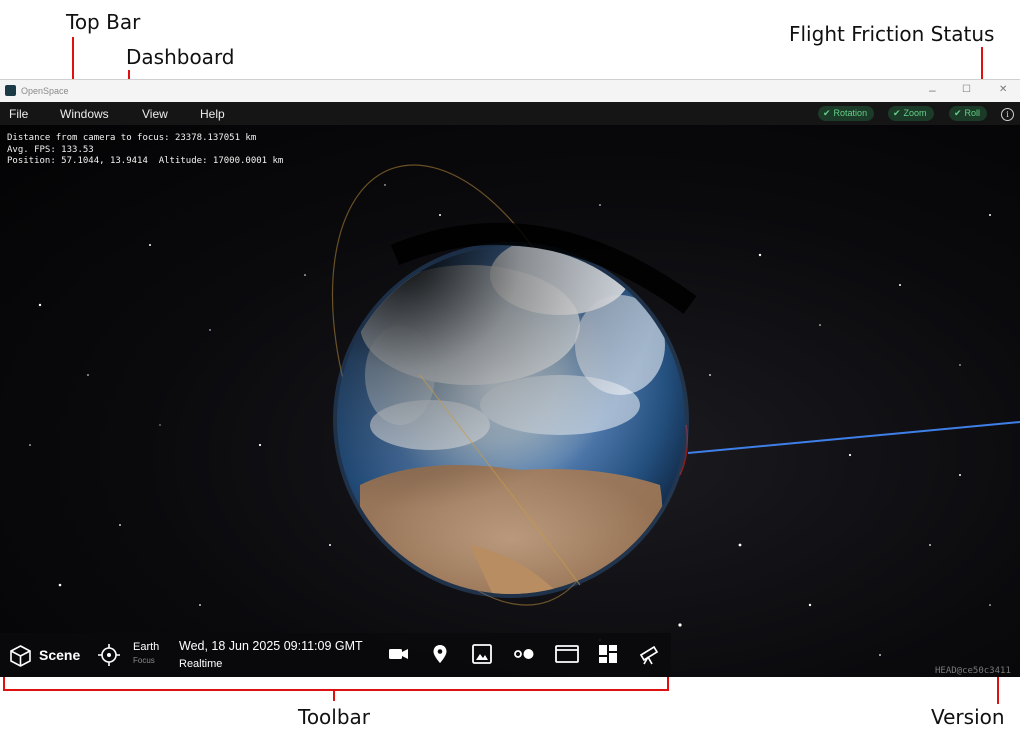  What do you see at coordinates (18, 114) in the screenshot?
I see `menu-file: File` at bounding box center [18, 114].